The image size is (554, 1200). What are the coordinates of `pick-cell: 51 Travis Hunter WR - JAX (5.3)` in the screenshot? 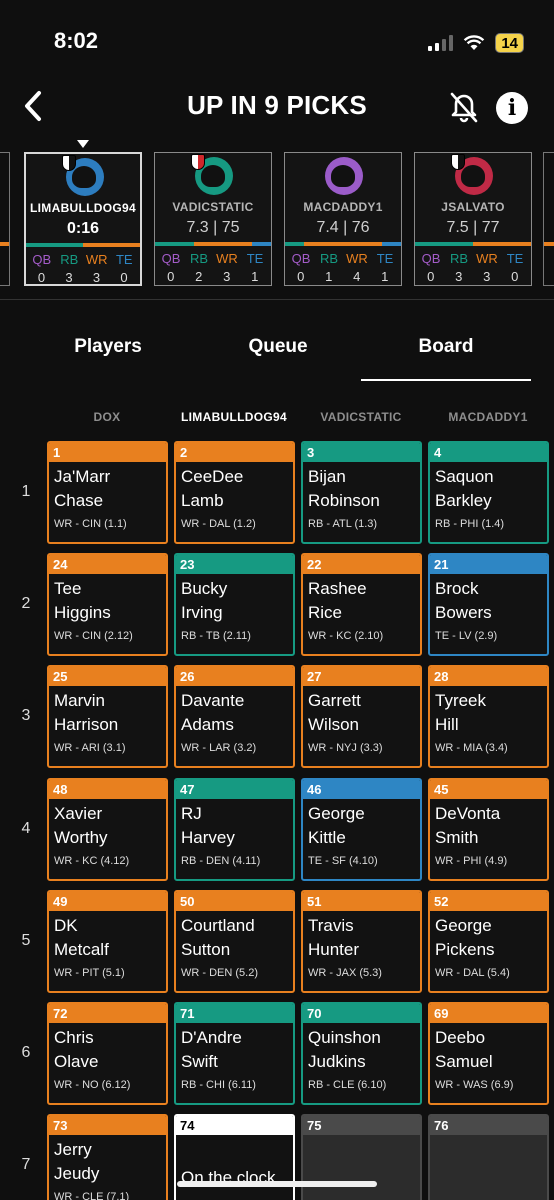 It's located at (361, 941).